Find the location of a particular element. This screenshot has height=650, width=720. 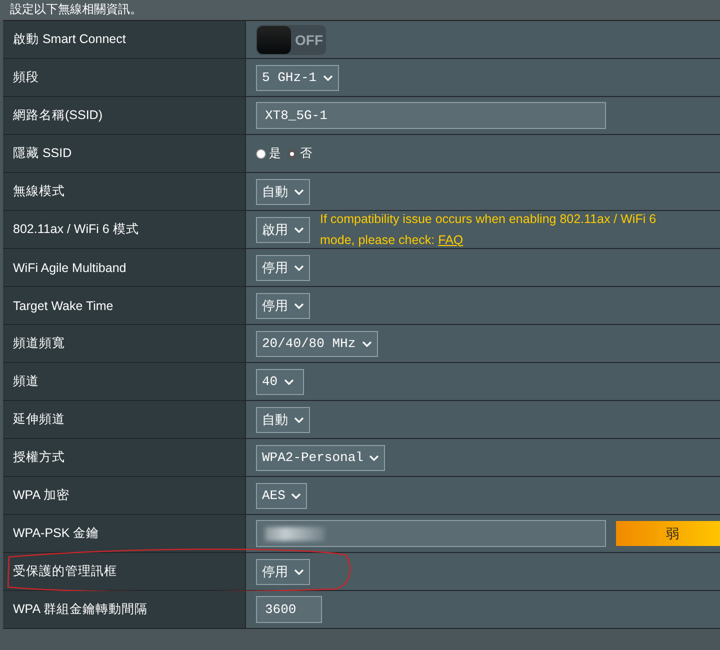

dropdown: WPA2-Personal is located at coordinates (321, 457).